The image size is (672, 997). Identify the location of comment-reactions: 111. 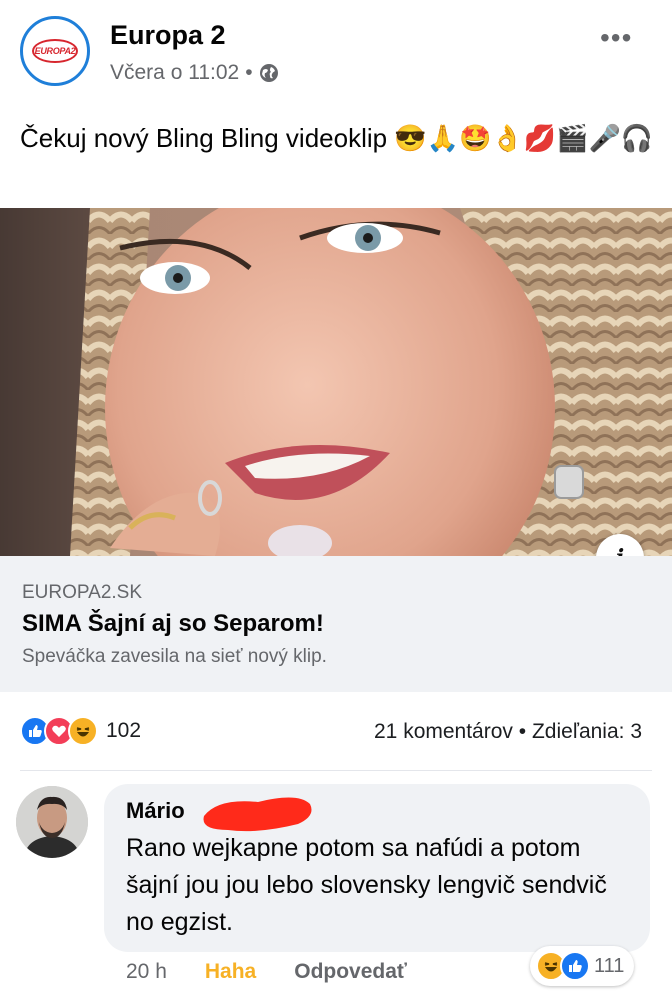
(582, 966).